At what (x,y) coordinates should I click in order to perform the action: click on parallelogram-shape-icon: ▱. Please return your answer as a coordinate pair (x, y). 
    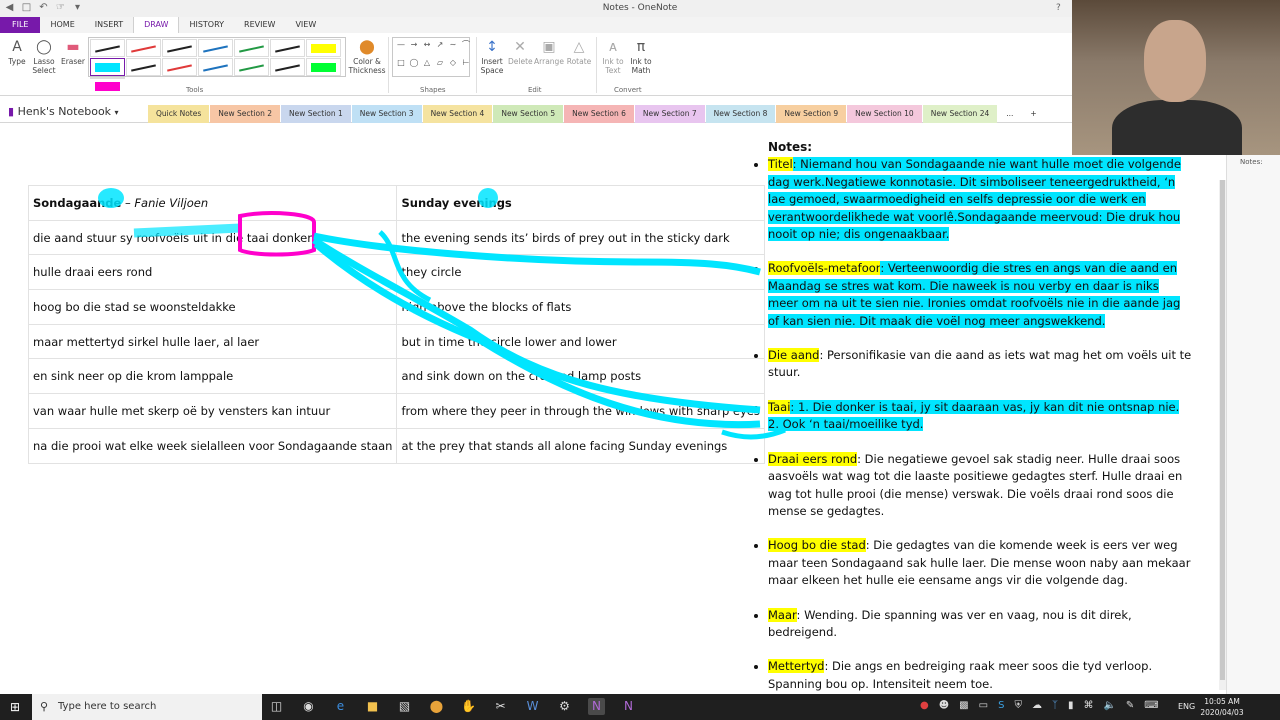
    Looking at the image, I should click on (440, 66).